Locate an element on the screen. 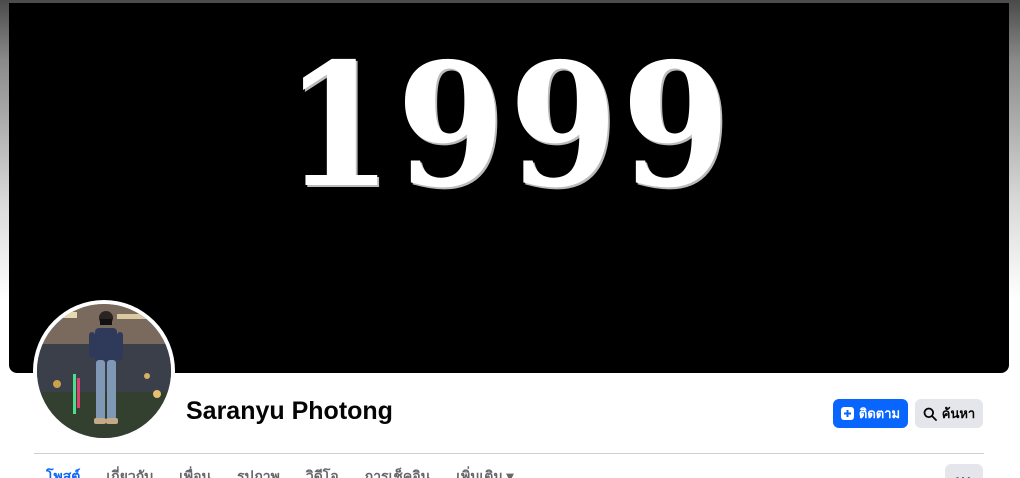 The image size is (1020, 478). avatar is located at coordinates (104, 371).